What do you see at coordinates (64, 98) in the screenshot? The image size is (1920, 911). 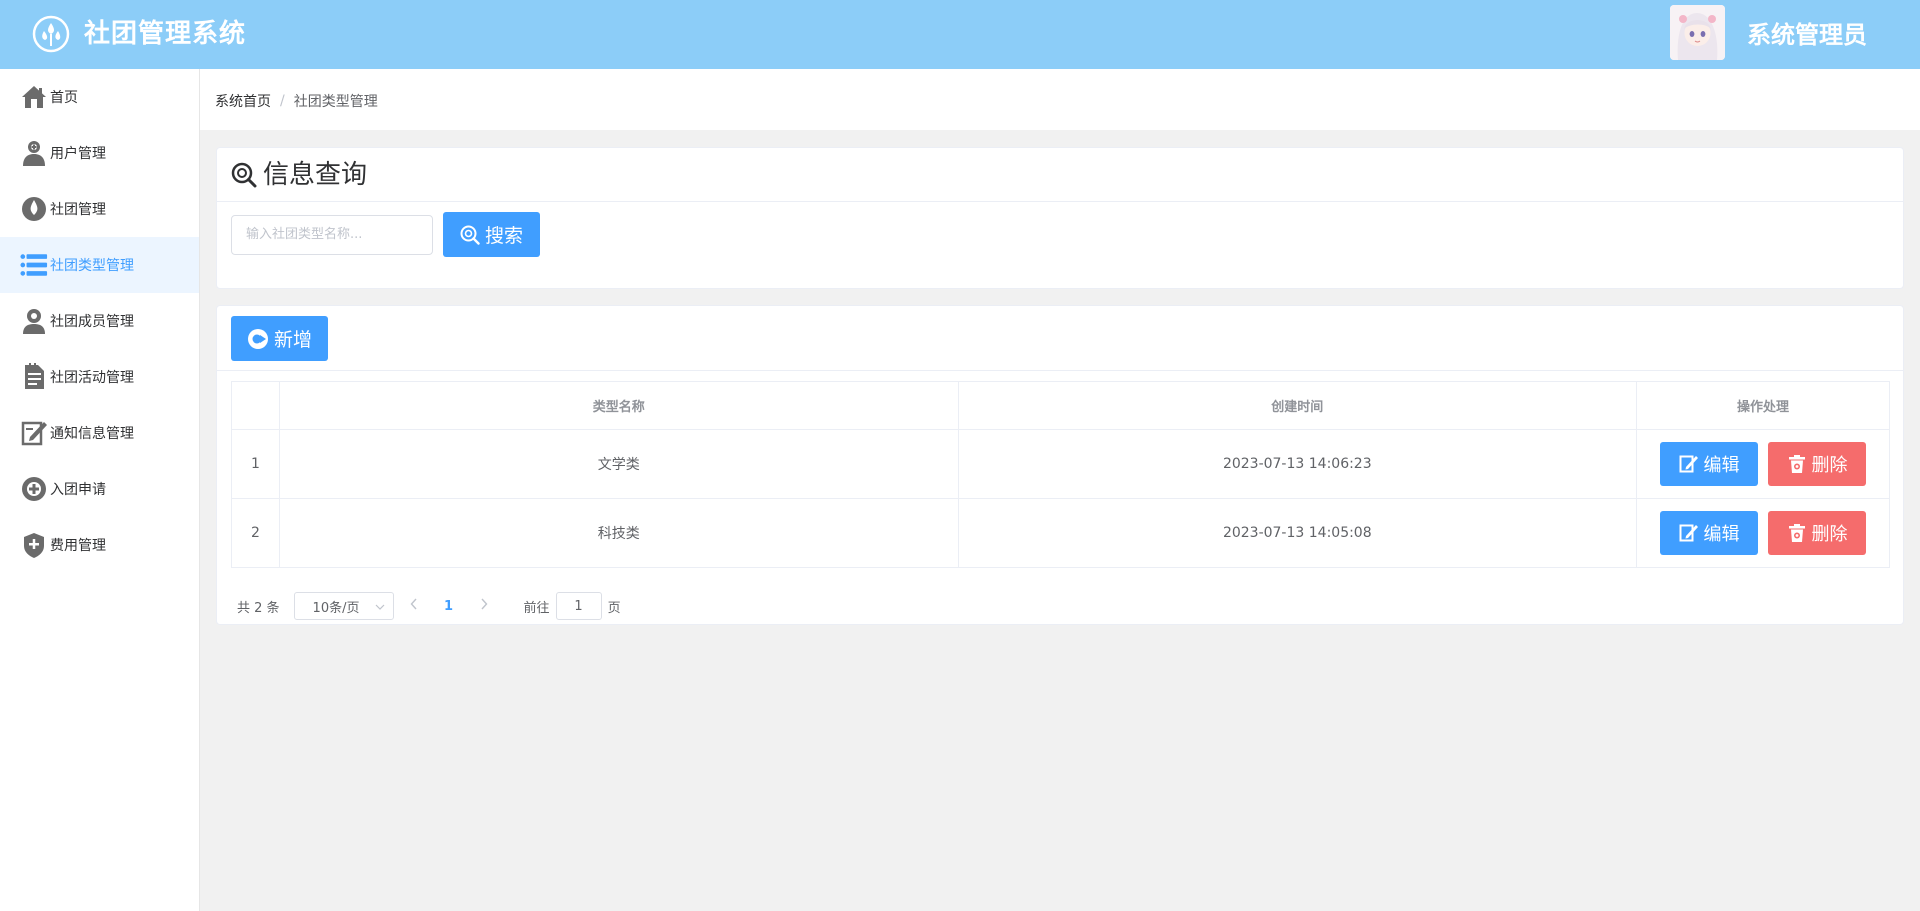 I see `sidebar-item-label: 首页` at bounding box center [64, 98].